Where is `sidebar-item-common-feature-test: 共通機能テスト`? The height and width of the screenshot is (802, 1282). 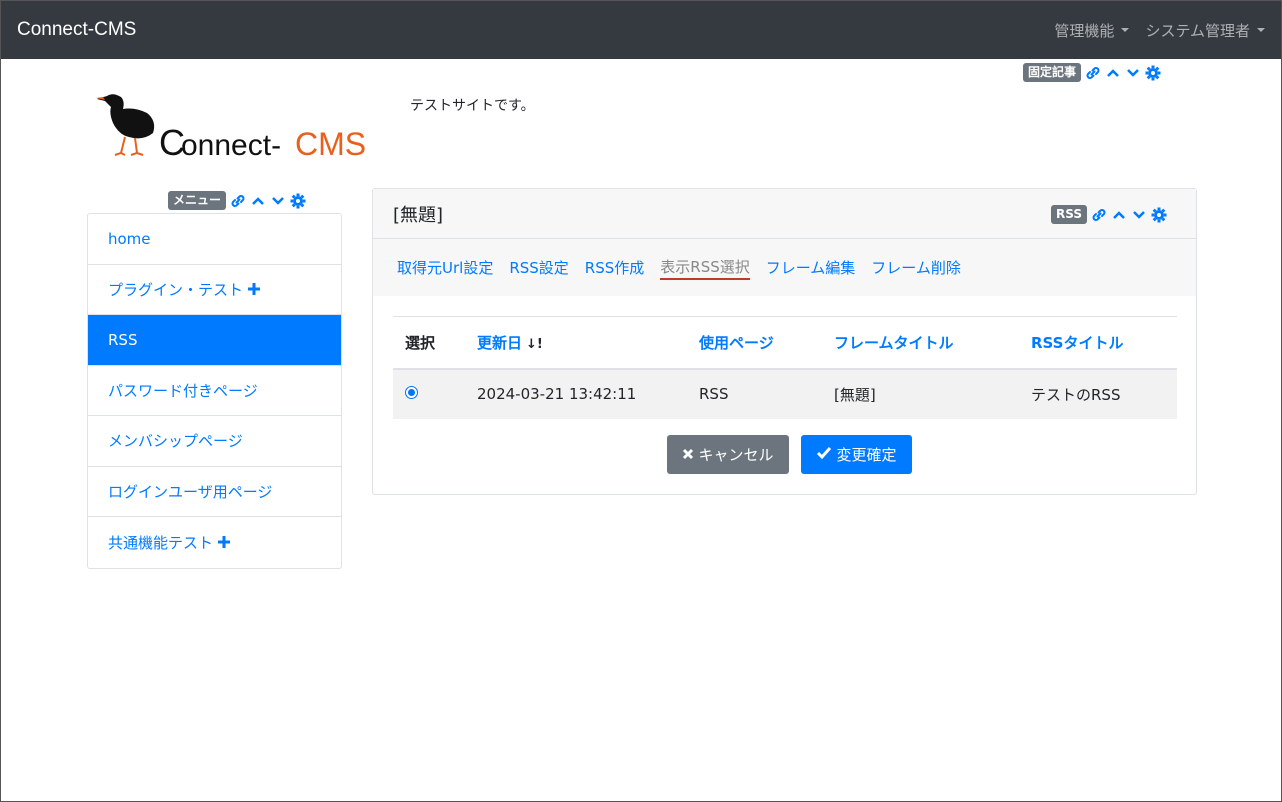
sidebar-item-common-feature-test: 共通機能テスト is located at coordinates (214, 542).